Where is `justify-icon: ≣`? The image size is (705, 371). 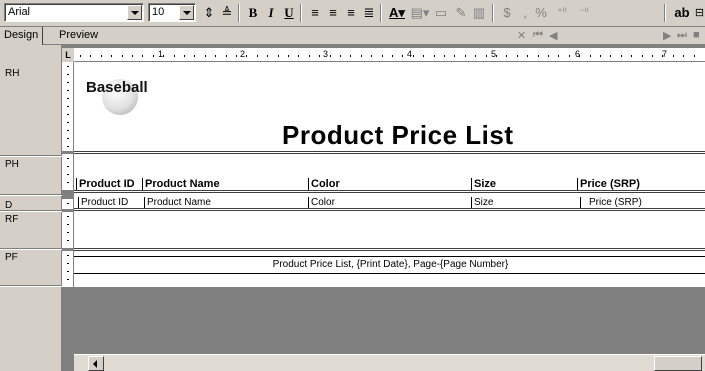 justify-icon: ≣ is located at coordinates (369, 13).